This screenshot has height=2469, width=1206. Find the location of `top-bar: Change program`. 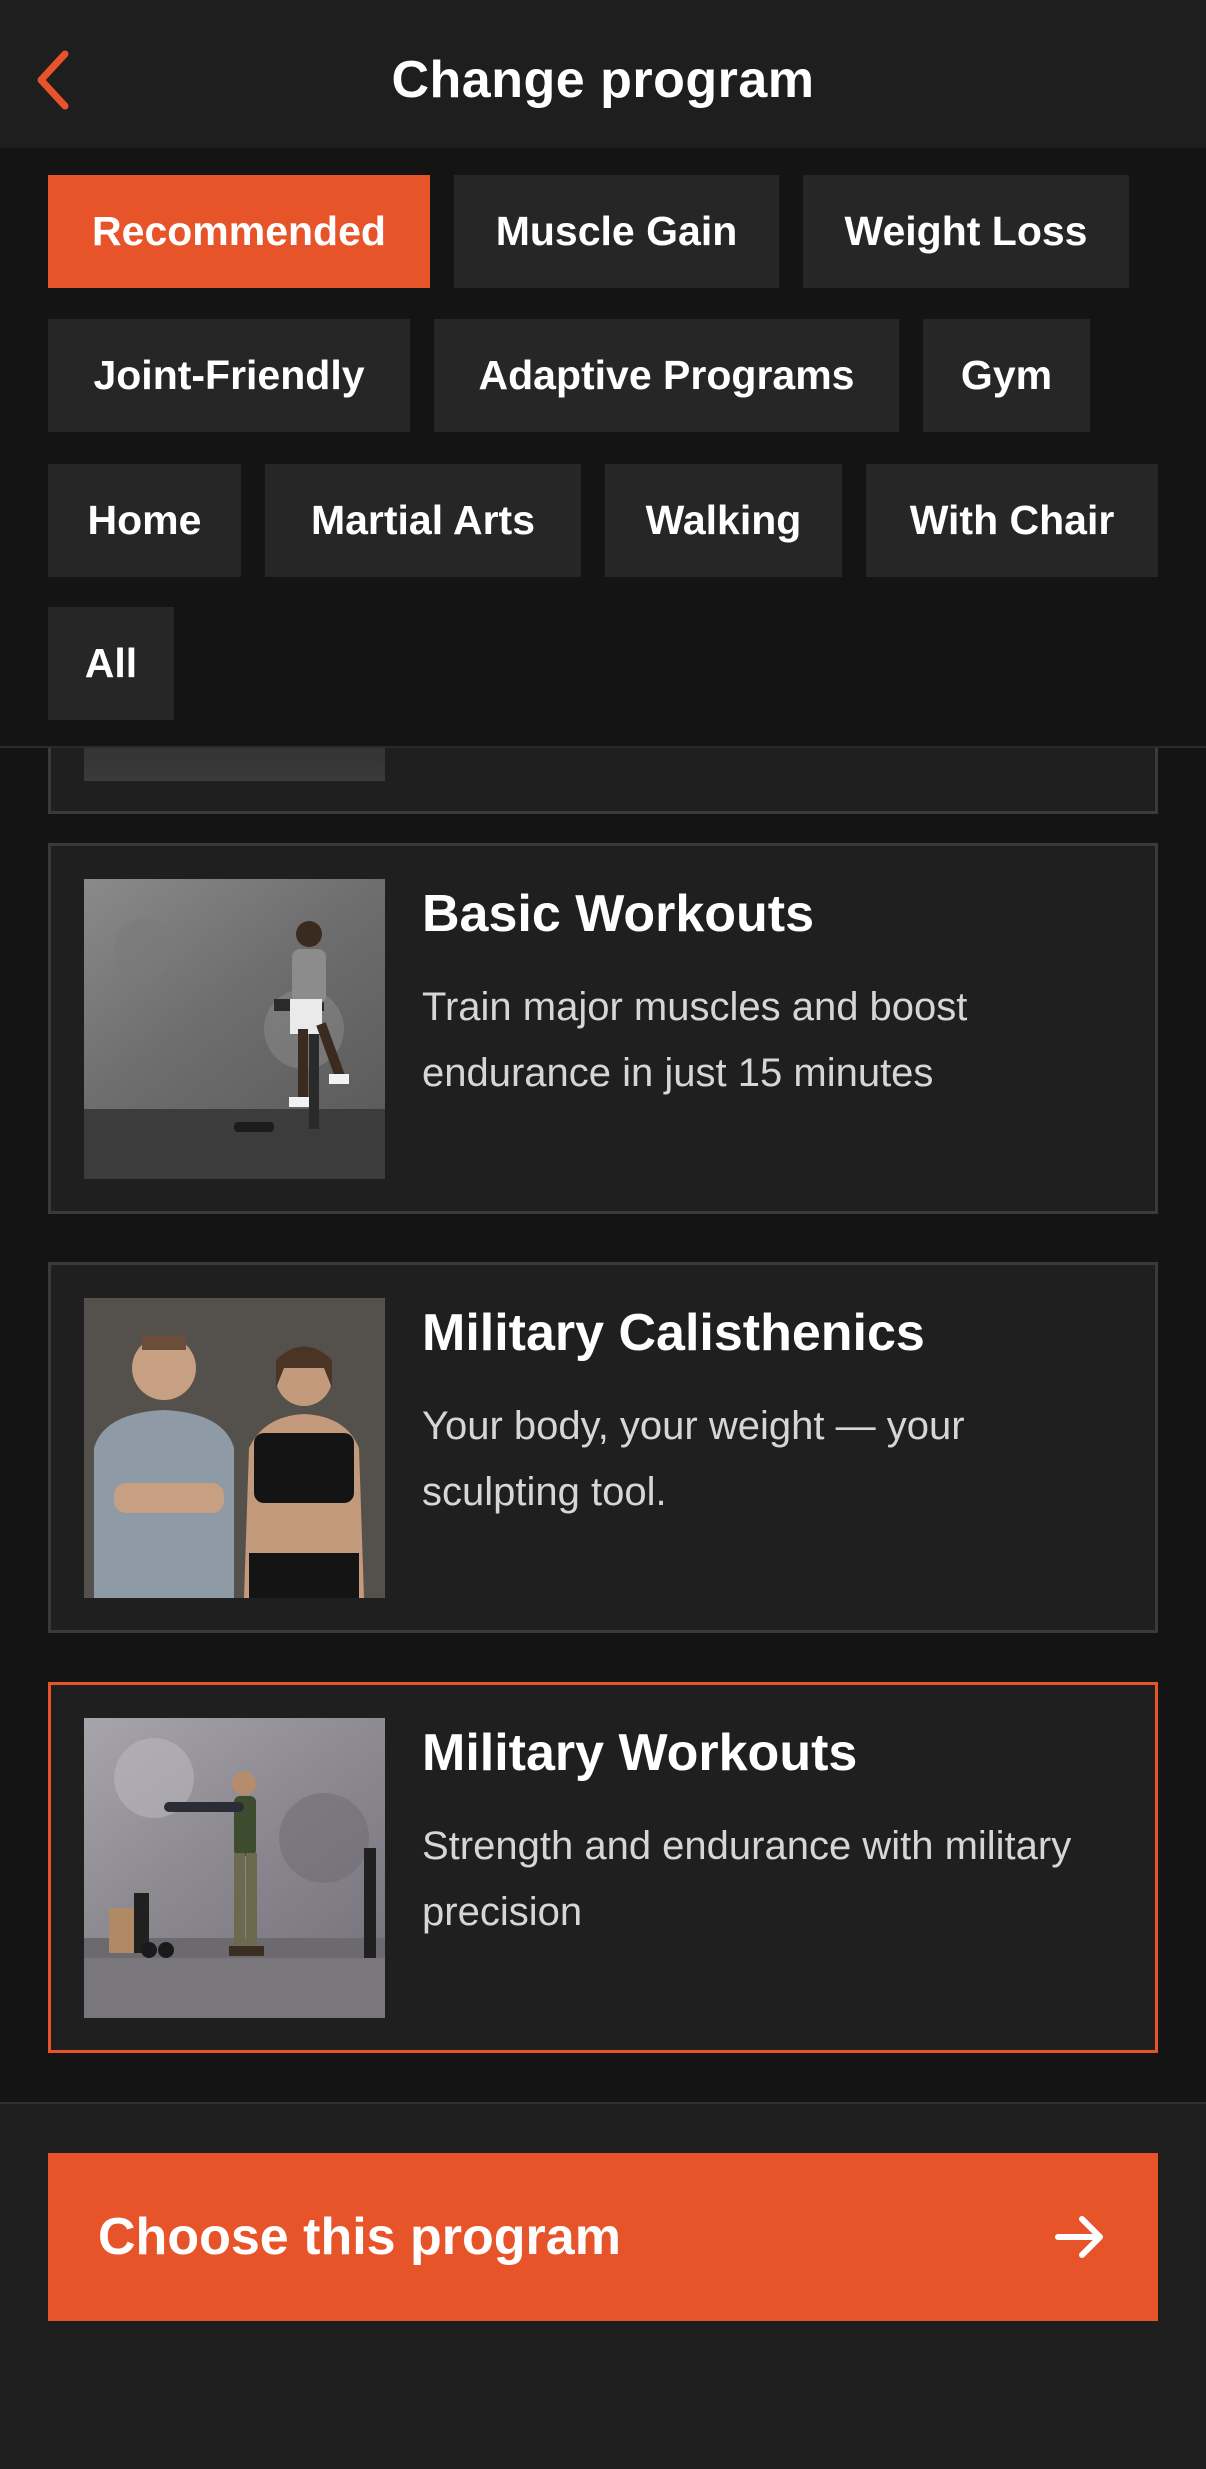

top-bar: Change program is located at coordinates (603, 74).